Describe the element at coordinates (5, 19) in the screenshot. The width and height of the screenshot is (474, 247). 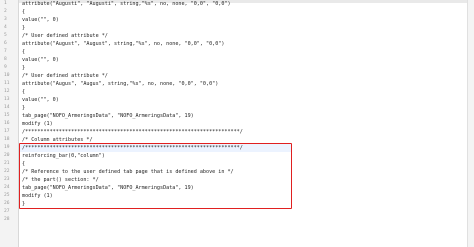
I see `line-number: 3` at that location.